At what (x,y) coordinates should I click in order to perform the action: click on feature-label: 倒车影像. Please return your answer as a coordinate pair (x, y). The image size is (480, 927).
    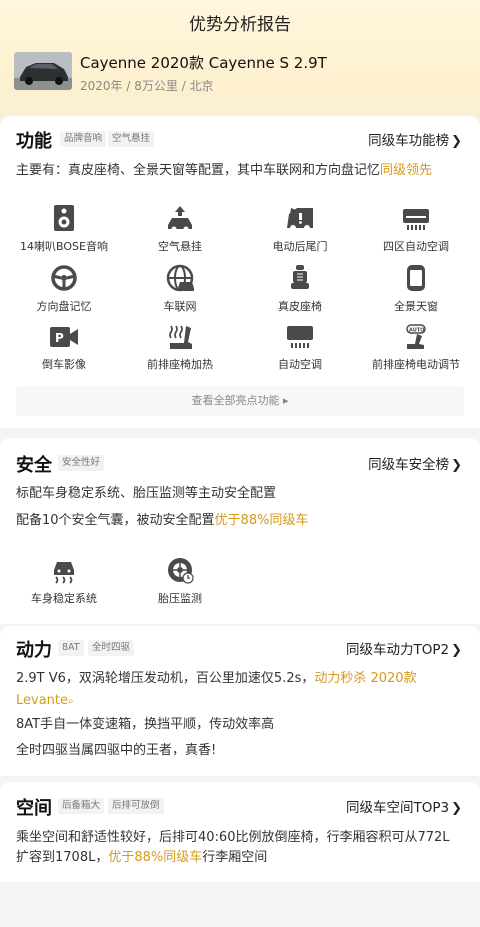
    Looking at the image, I should click on (64, 364).